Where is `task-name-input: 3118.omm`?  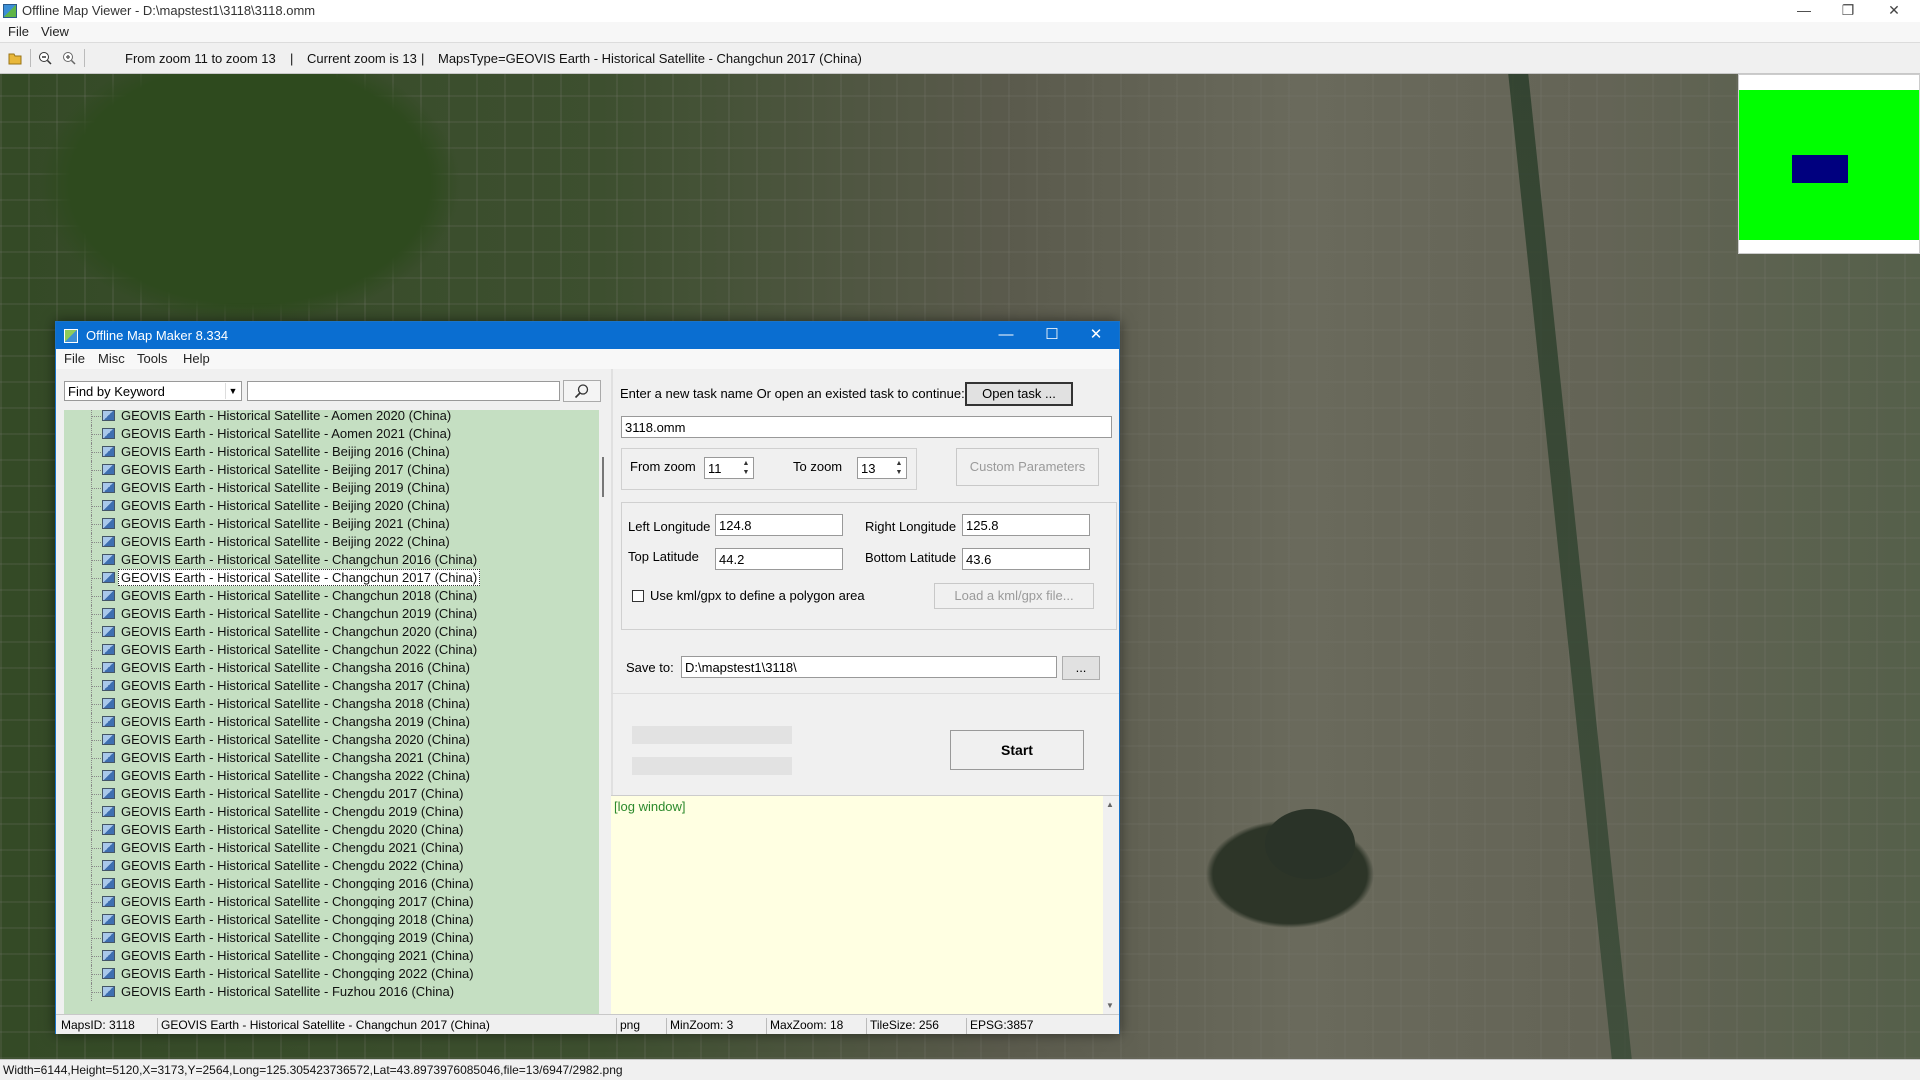 task-name-input: 3118.omm is located at coordinates (866, 427).